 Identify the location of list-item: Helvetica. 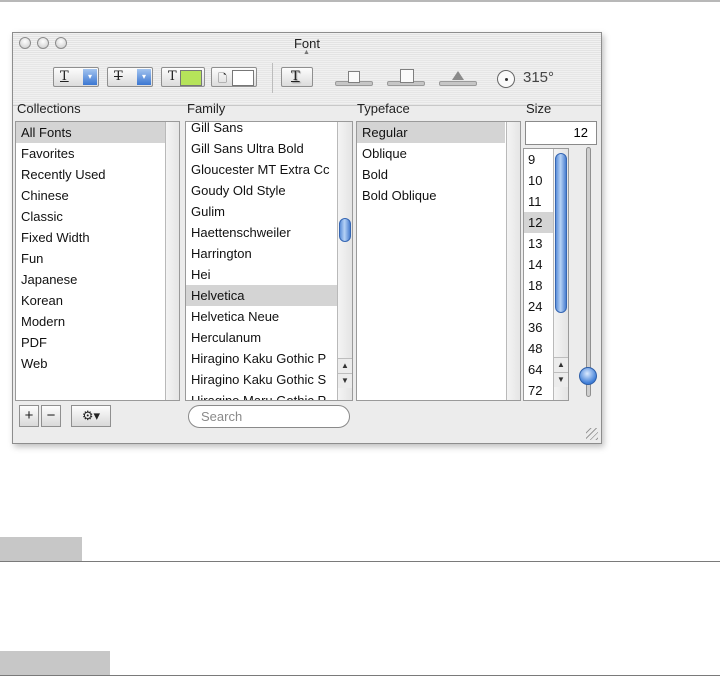
(262, 295).